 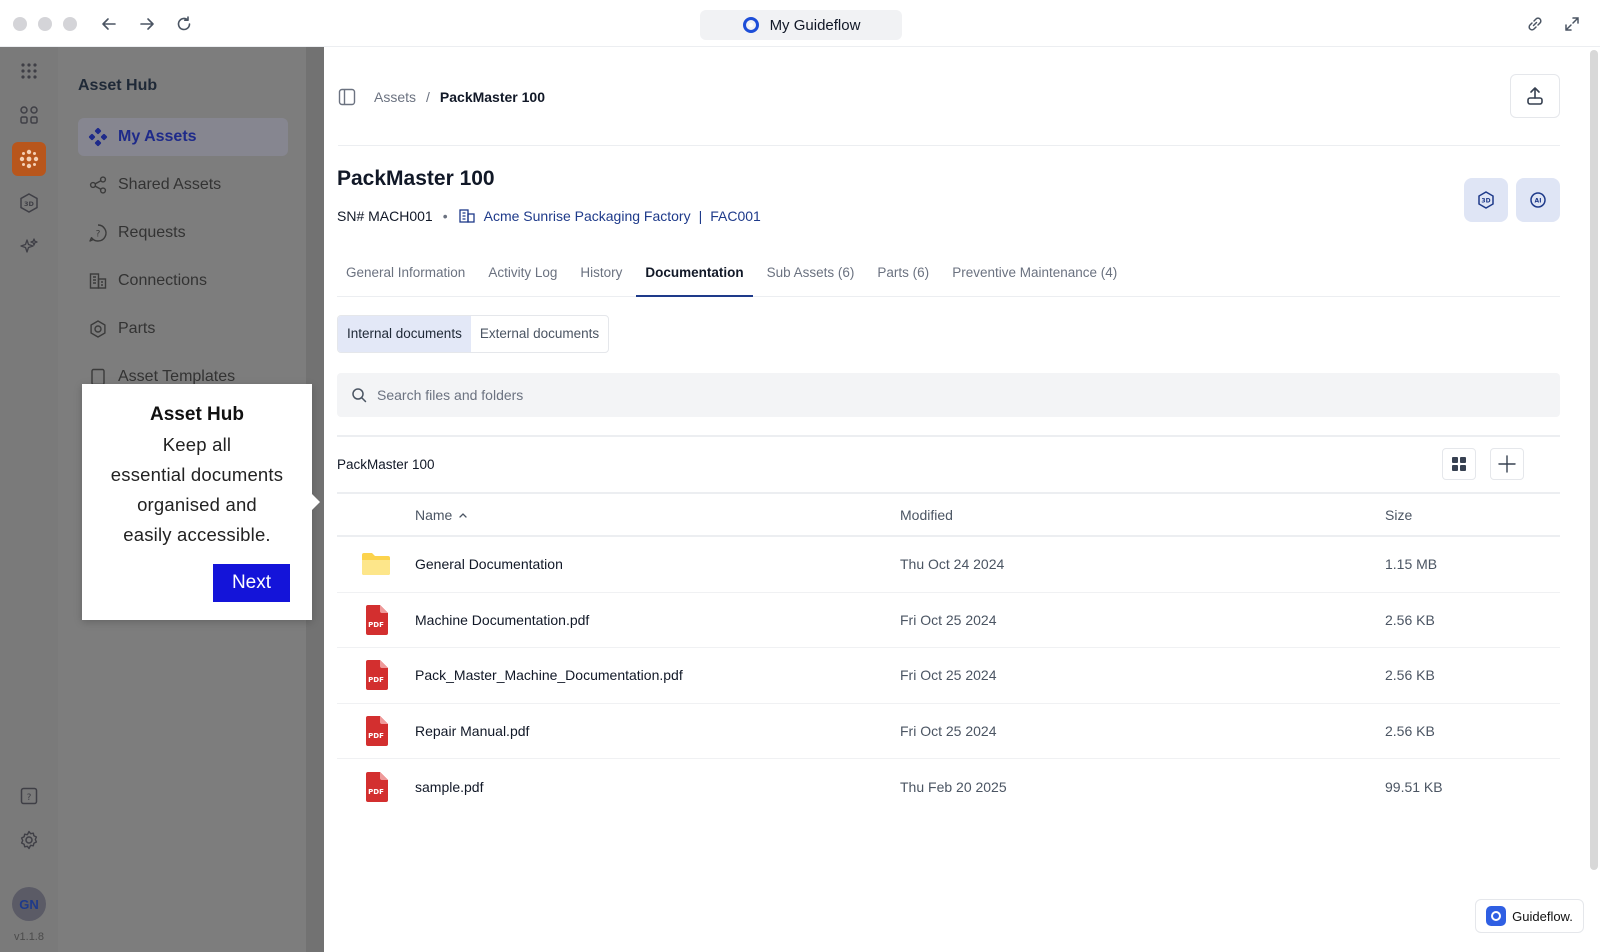 I want to click on table-row: PDF sample.pdf Thu Feb 20 2025 99.51 KB, so click(x=948, y=787).